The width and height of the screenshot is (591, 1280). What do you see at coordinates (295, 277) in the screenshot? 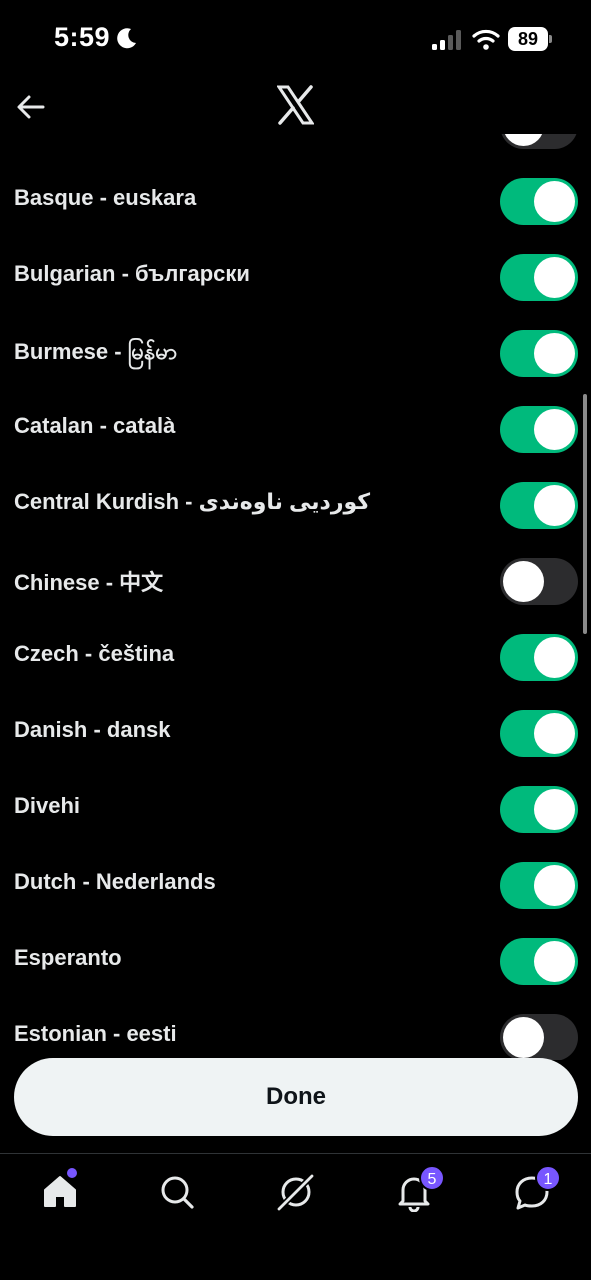
I see `language-row: Bulgarian - български` at bounding box center [295, 277].